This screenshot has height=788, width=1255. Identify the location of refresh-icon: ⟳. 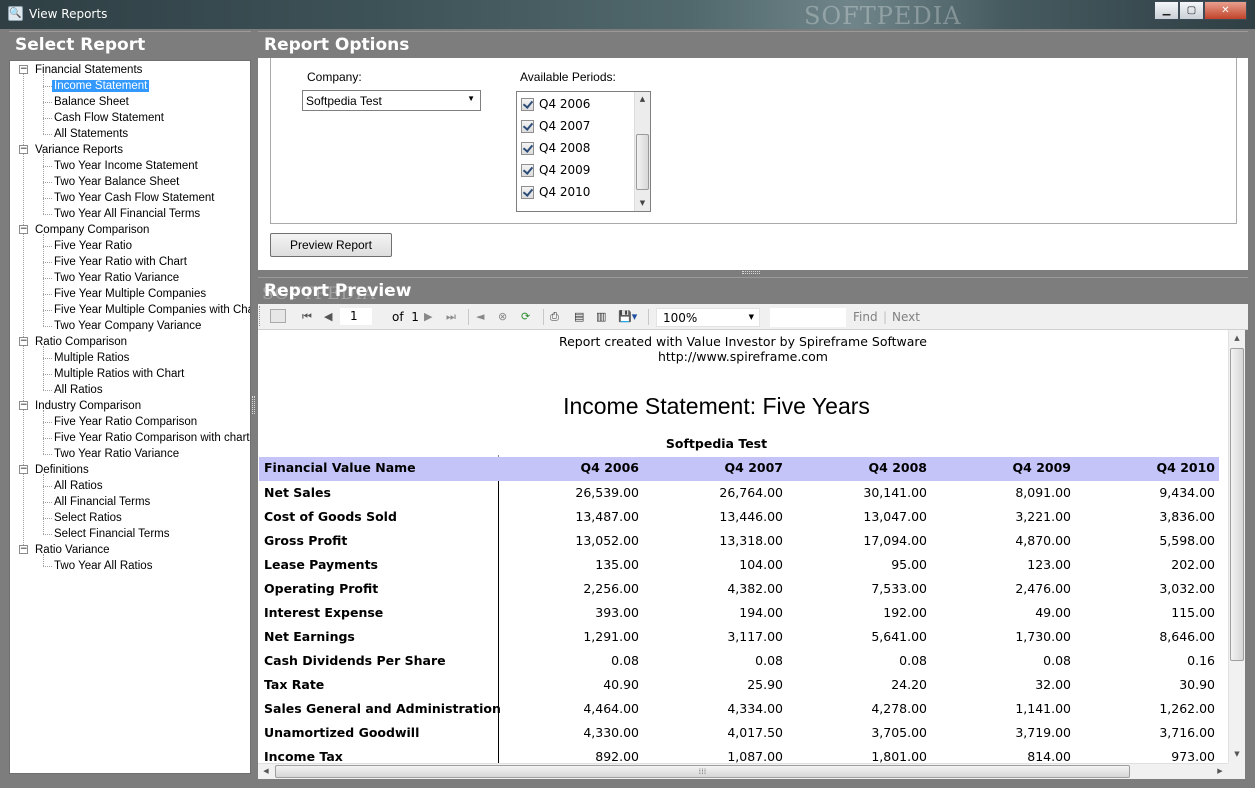
(525, 316).